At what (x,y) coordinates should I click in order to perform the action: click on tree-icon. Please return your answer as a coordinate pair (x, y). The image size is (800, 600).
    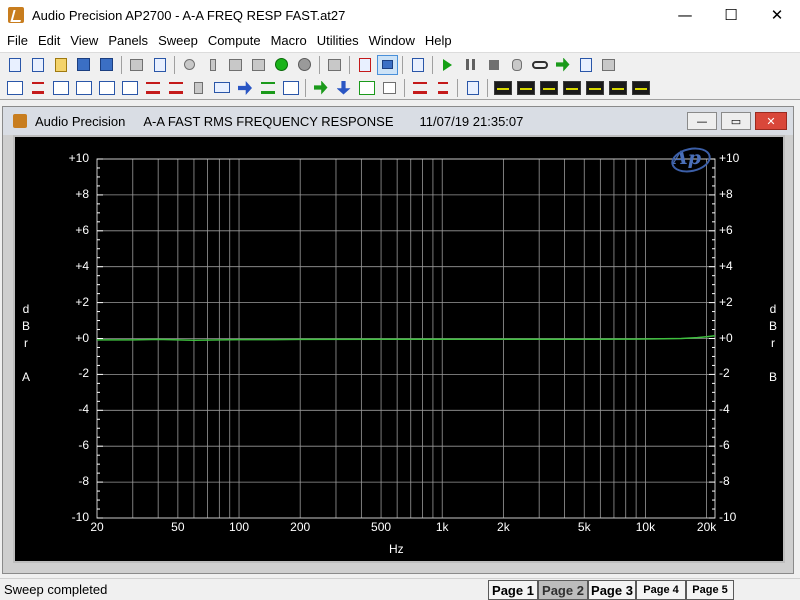
    Looking at the image, I should click on (442, 88).